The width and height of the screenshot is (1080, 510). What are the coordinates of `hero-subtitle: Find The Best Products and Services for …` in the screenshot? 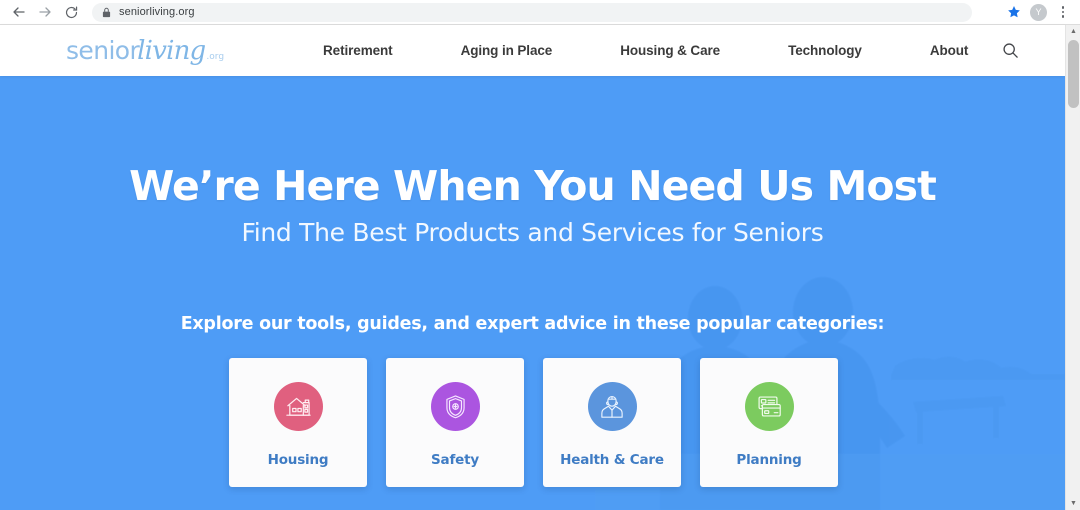 It's located at (532, 232).